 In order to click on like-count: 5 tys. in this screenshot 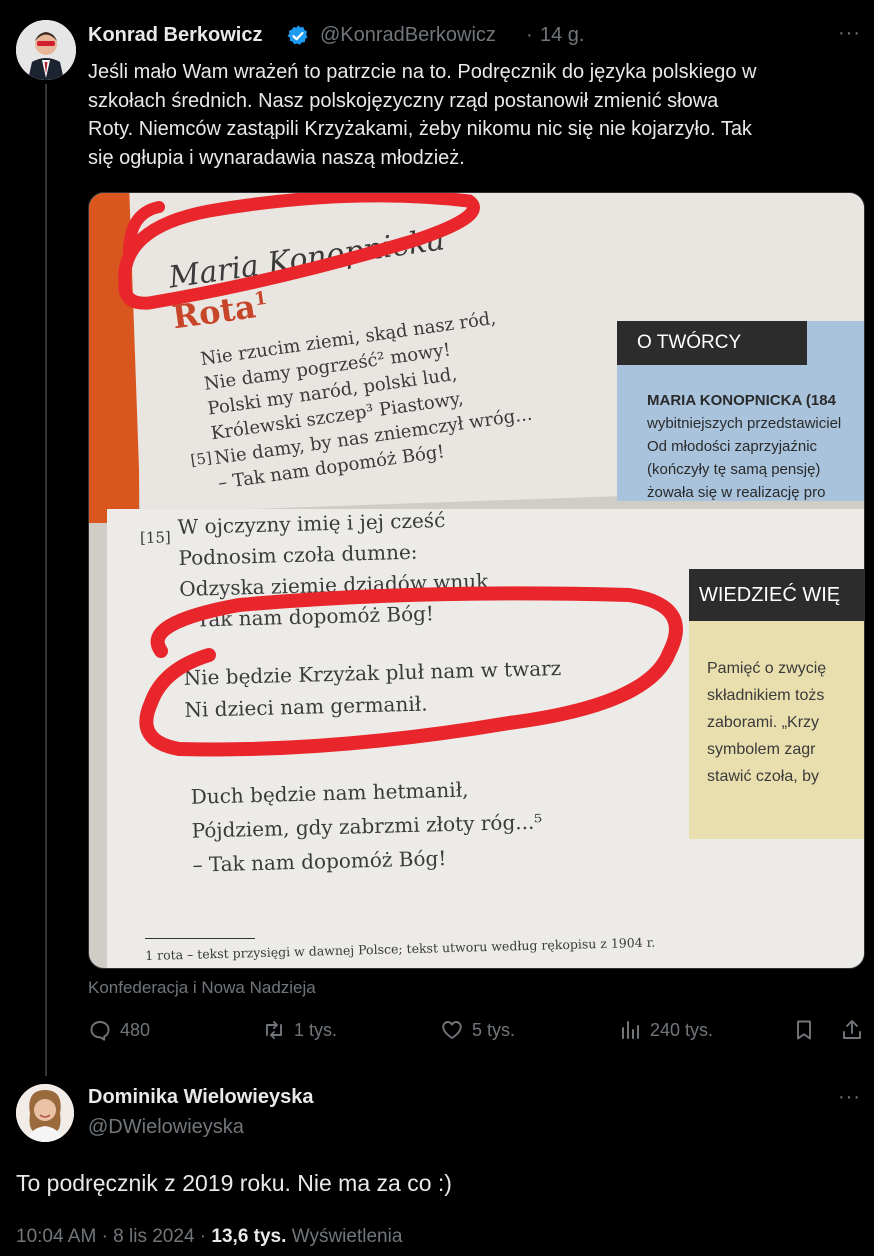, I will do `click(494, 1029)`.